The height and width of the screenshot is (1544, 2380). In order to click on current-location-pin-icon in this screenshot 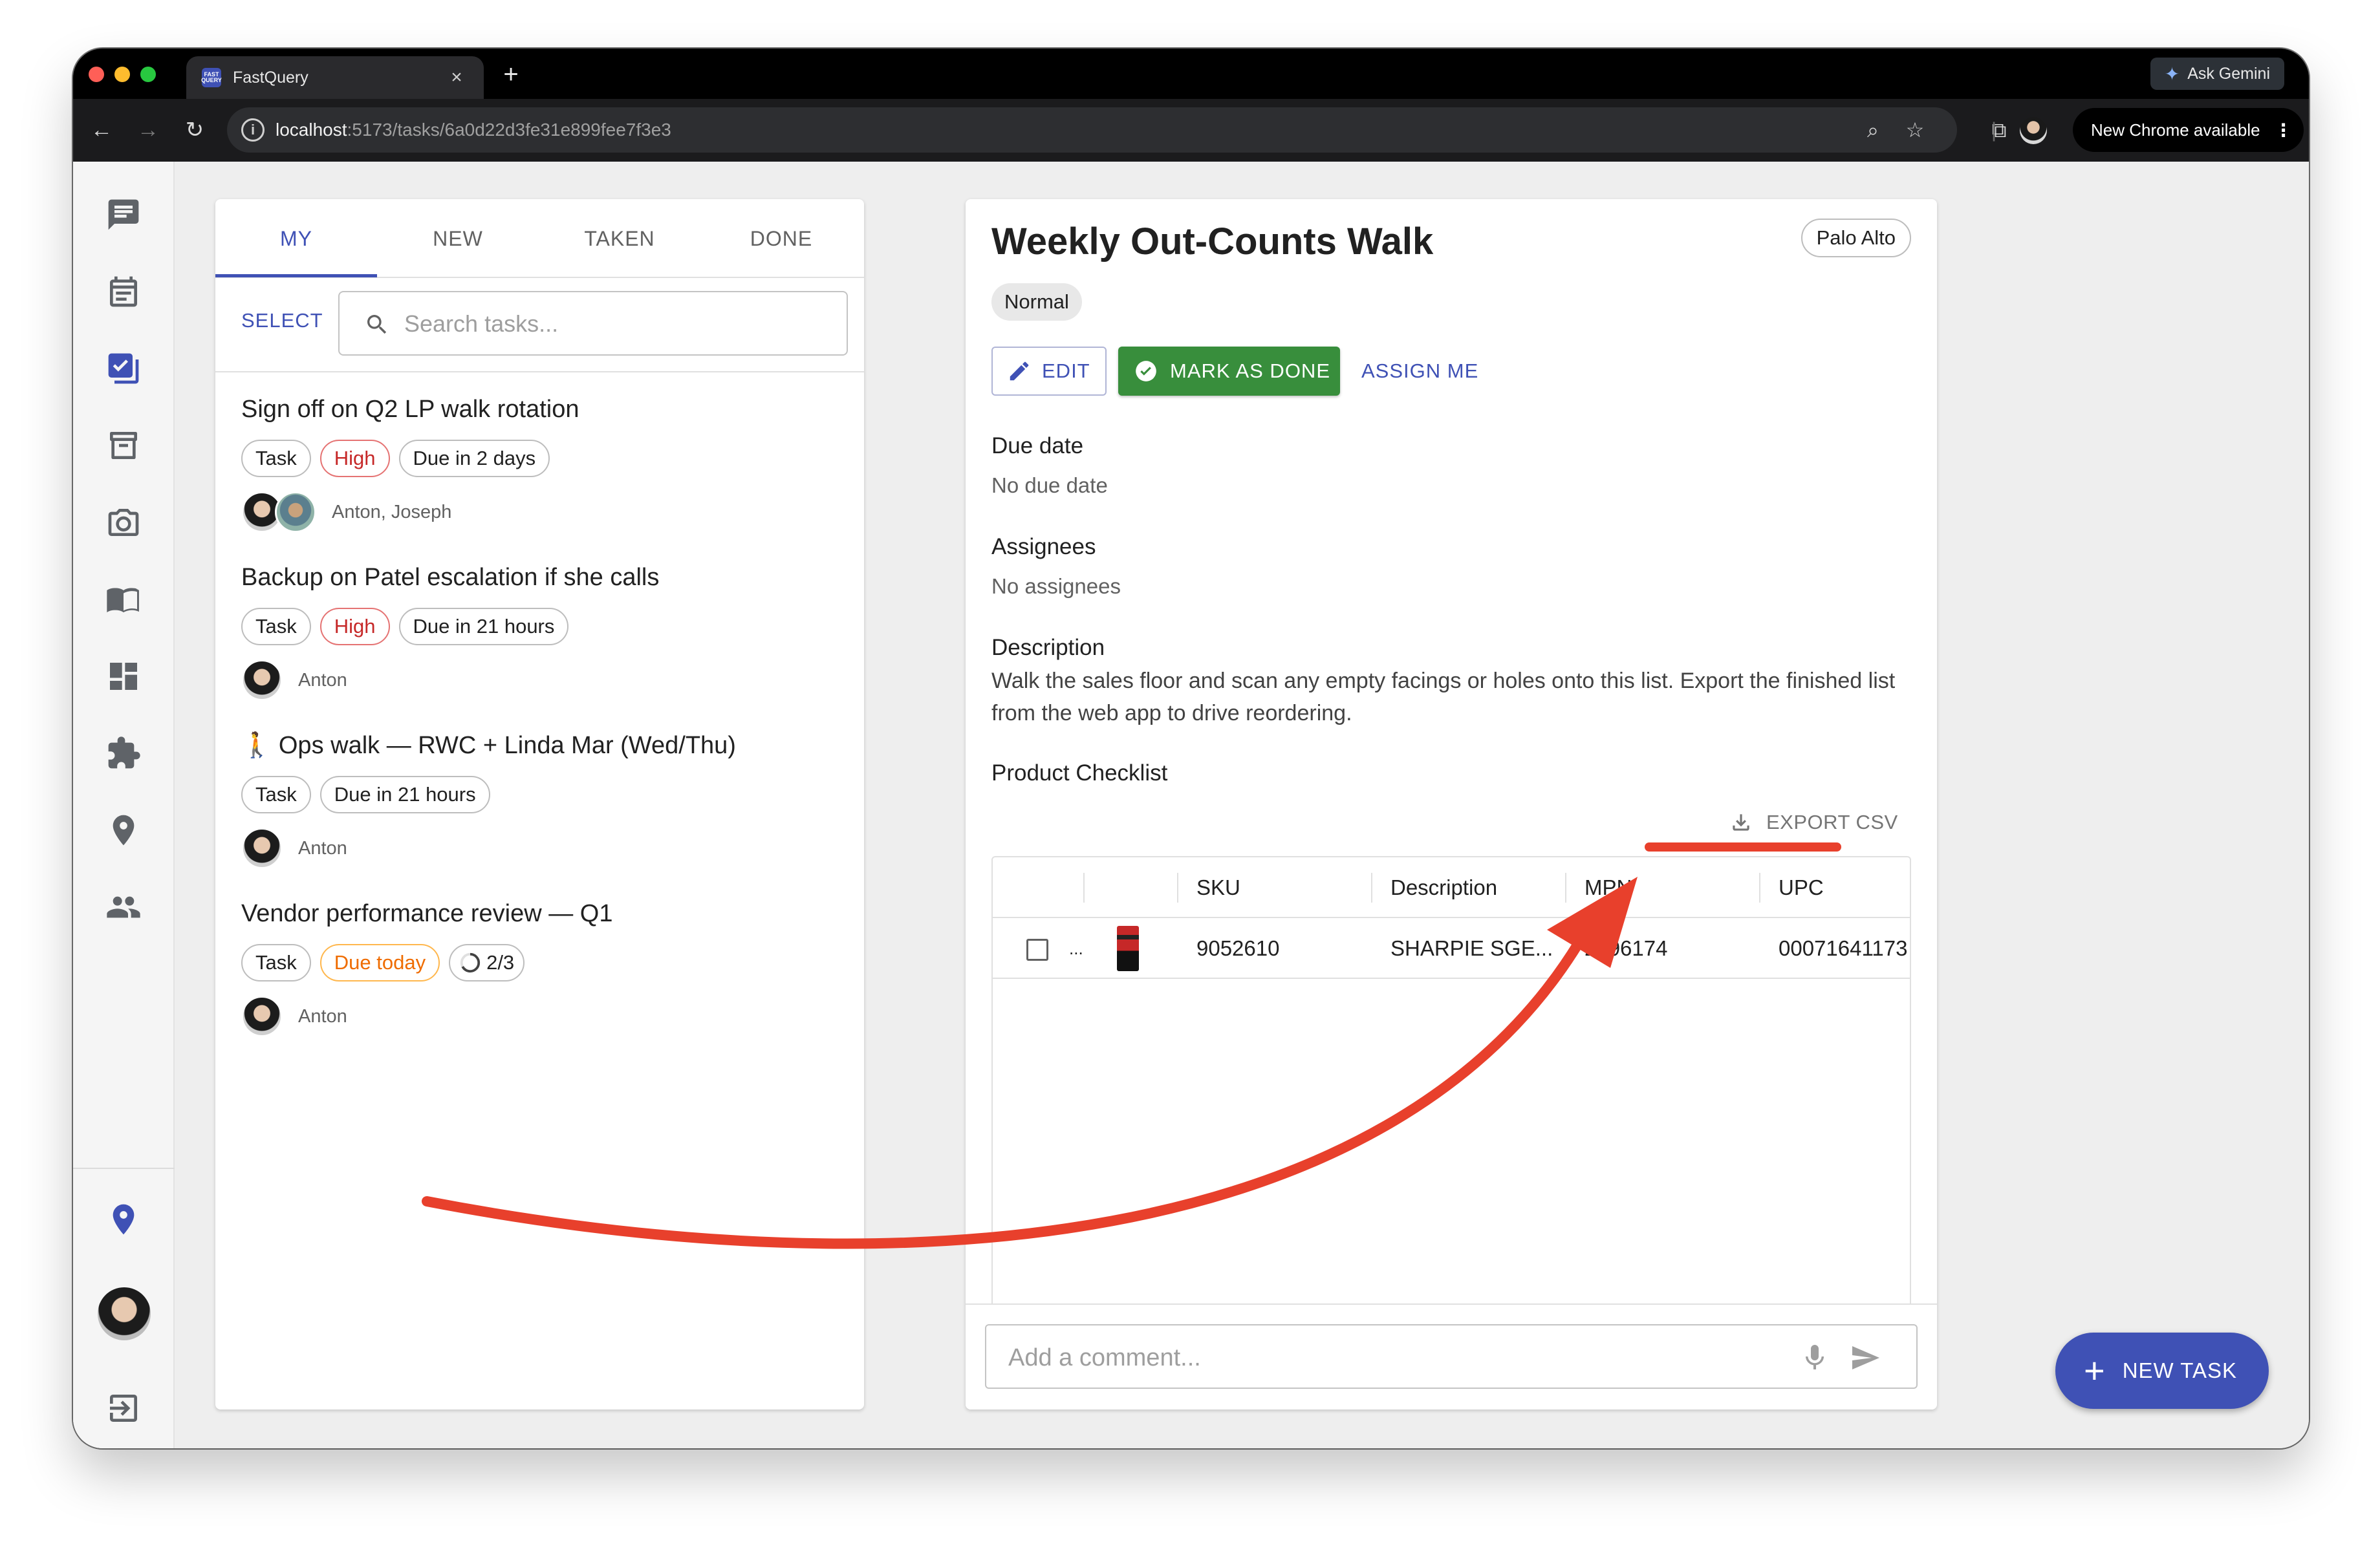, I will do `click(124, 1219)`.